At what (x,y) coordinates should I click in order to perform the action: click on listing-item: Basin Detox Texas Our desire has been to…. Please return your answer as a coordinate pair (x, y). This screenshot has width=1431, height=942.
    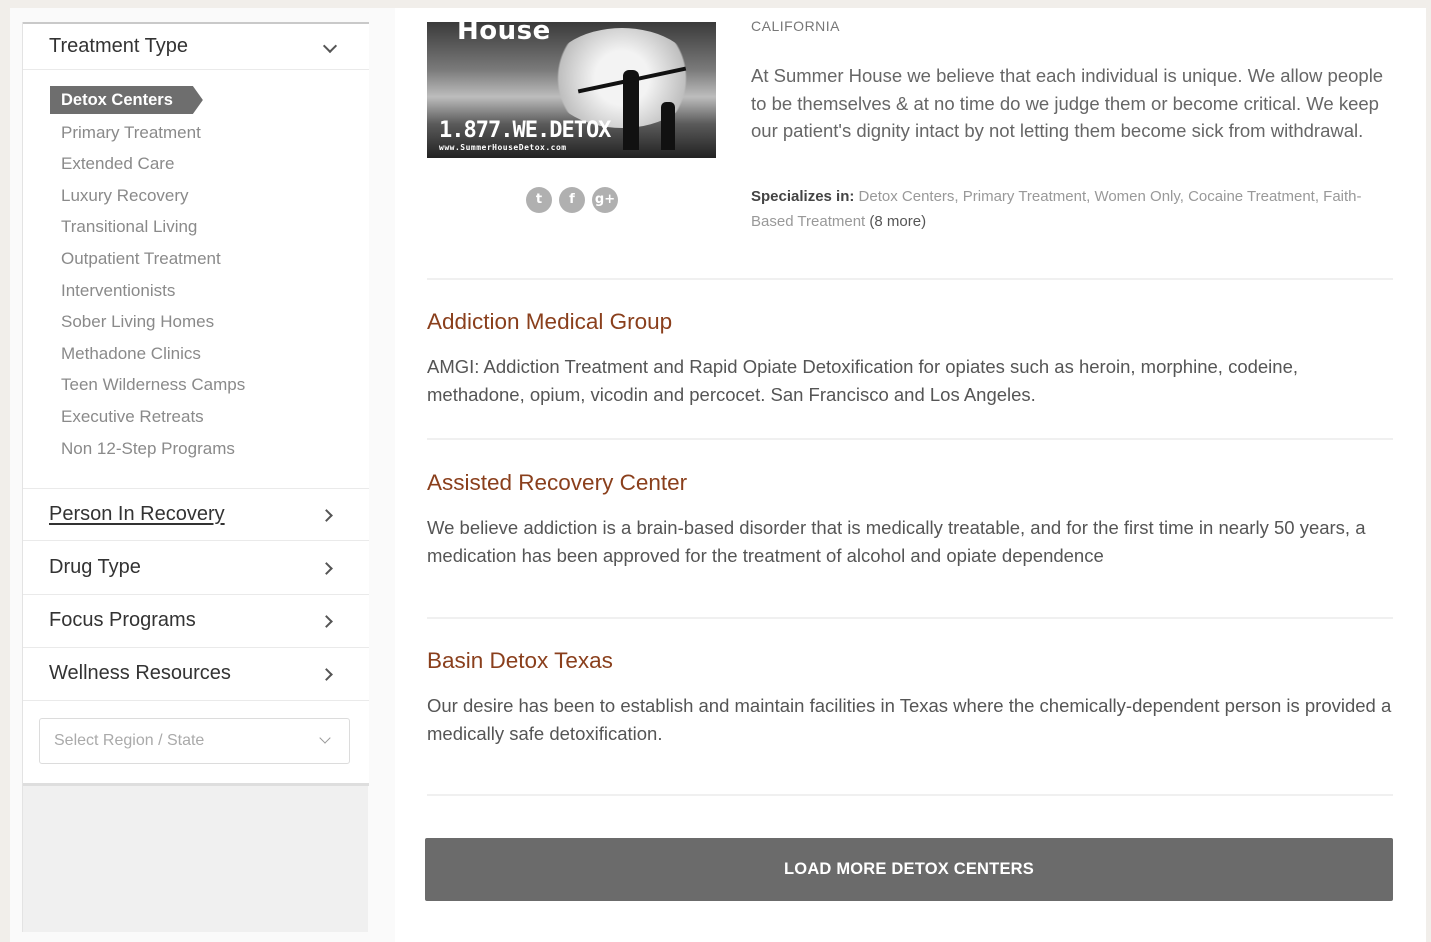
    Looking at the image, I should click on (910, 697).